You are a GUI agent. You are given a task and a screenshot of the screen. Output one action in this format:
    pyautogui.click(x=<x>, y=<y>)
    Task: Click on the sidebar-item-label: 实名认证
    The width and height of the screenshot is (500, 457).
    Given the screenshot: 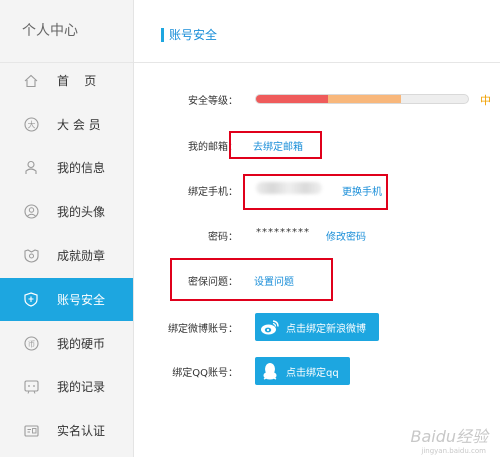 What is the action you would take?
    pyautogui.click(x=81, y=431)
    